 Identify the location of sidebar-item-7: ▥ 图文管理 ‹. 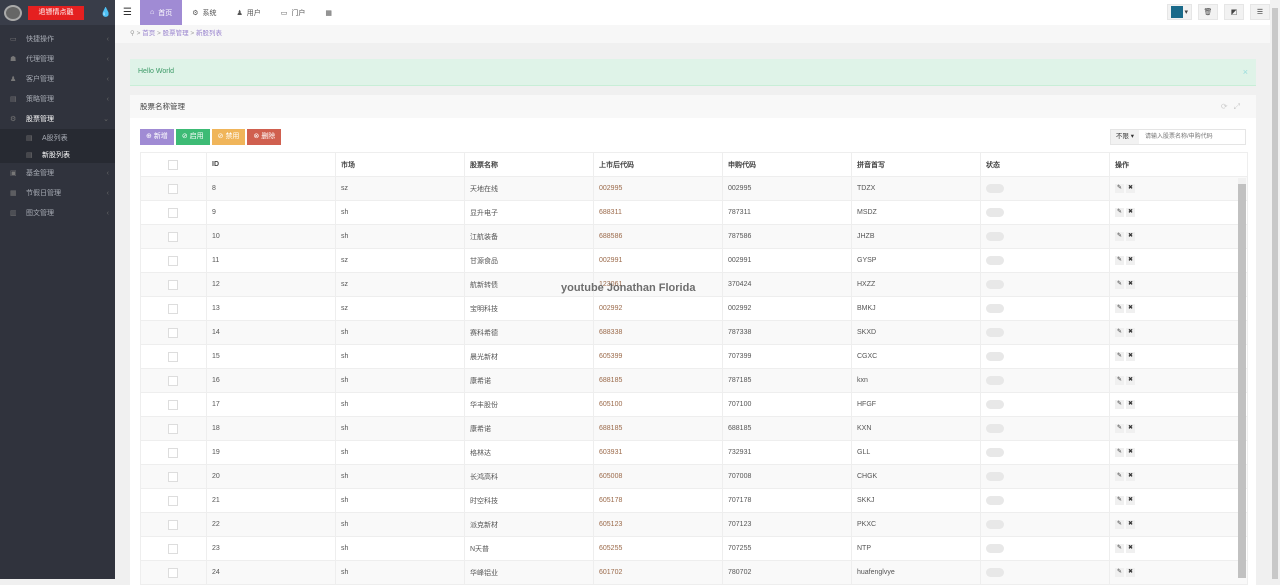
(57, 213).